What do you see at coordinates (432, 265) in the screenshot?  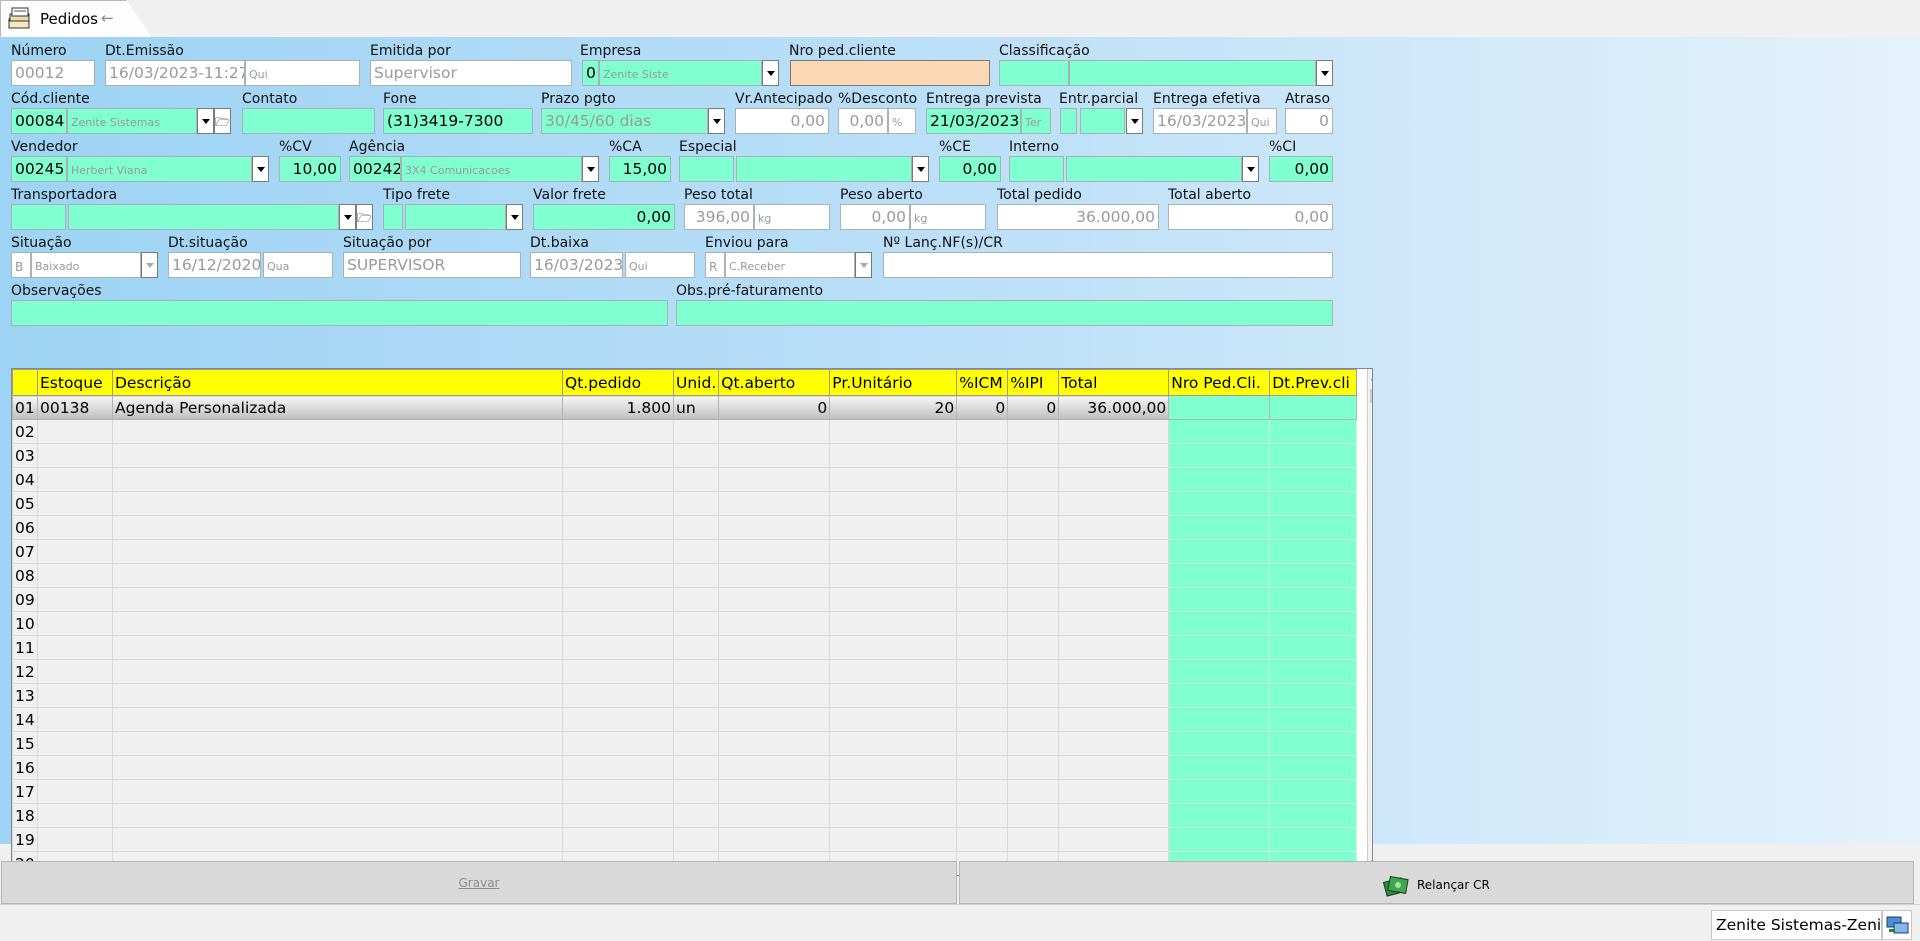 I see `situacao-por-field: SUPERVISOR` at bounding box center [432, 265].